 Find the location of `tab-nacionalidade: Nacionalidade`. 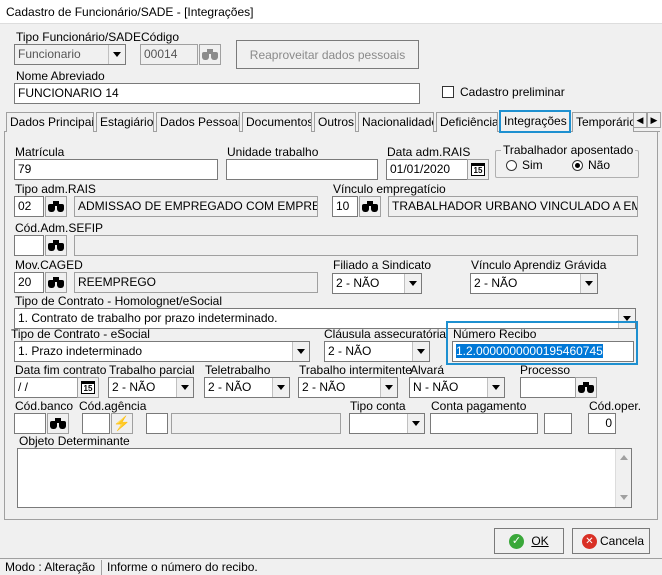

tab-nacionalidade: Nacionalidade is located at coordinates (396, 122).